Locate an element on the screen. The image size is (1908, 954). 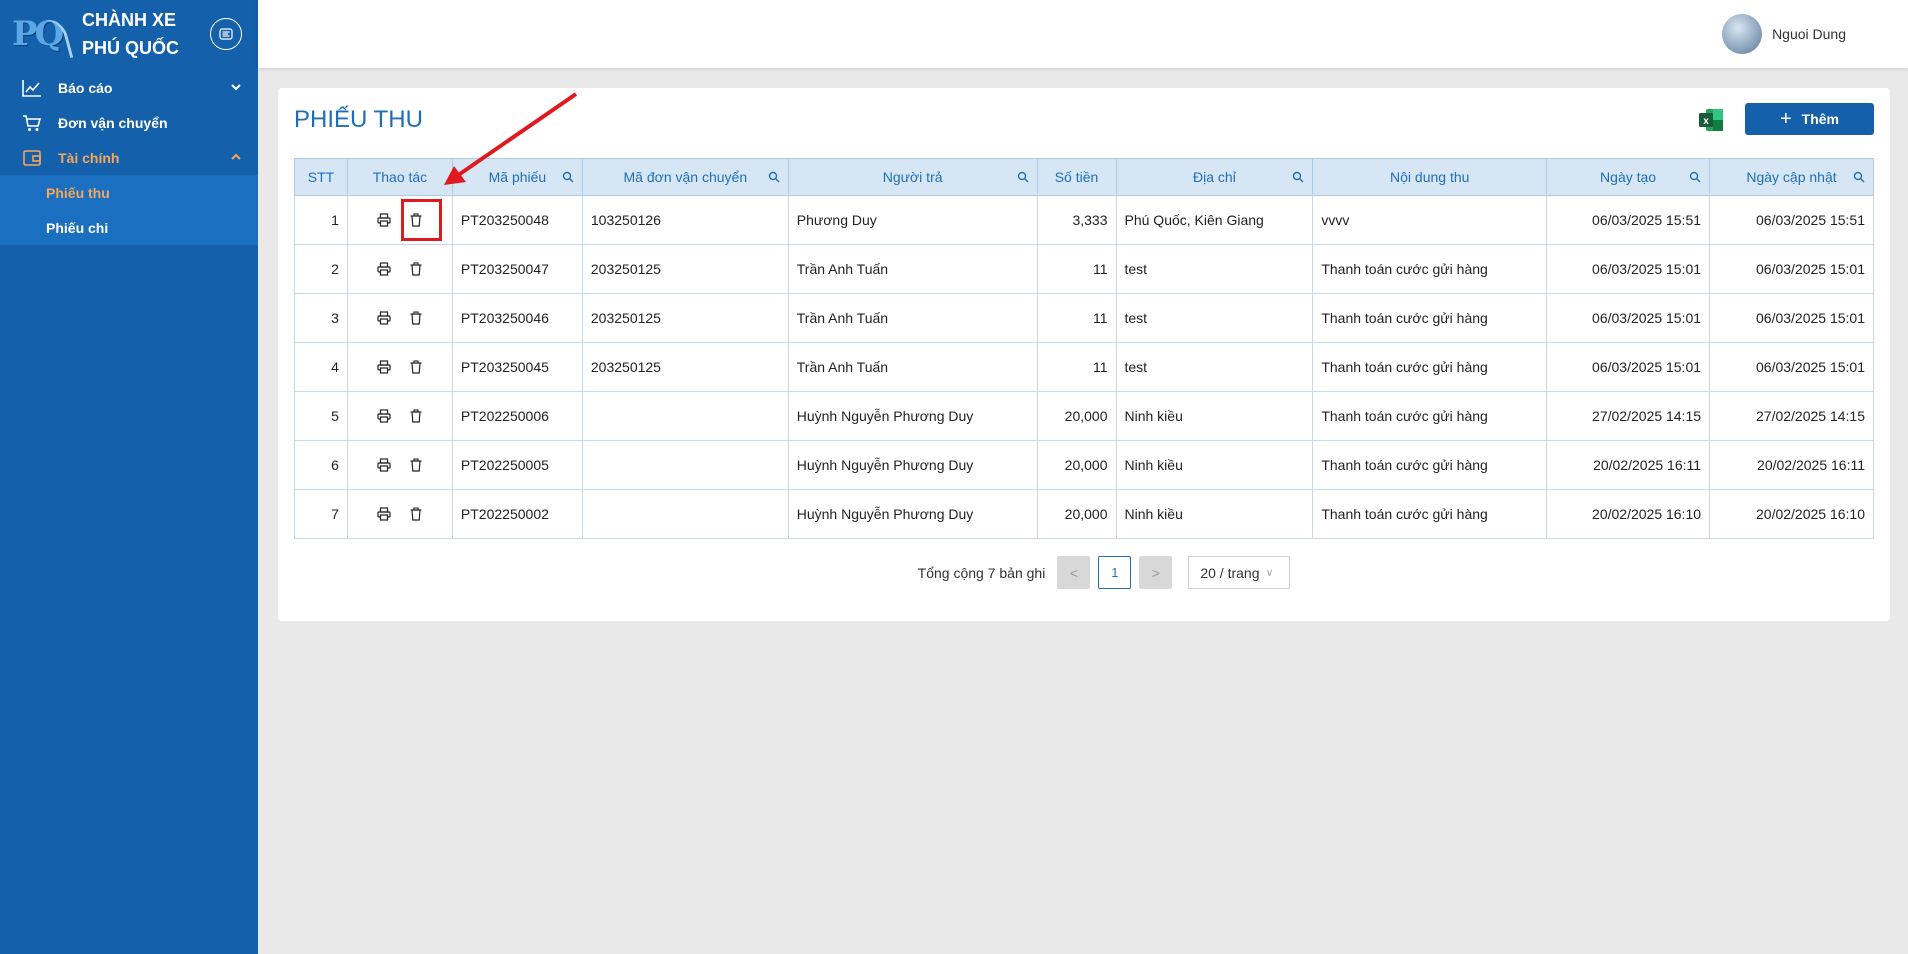
sidebar-item-phieu-chi: Phiếu chi is located at coordinates (129, 227).